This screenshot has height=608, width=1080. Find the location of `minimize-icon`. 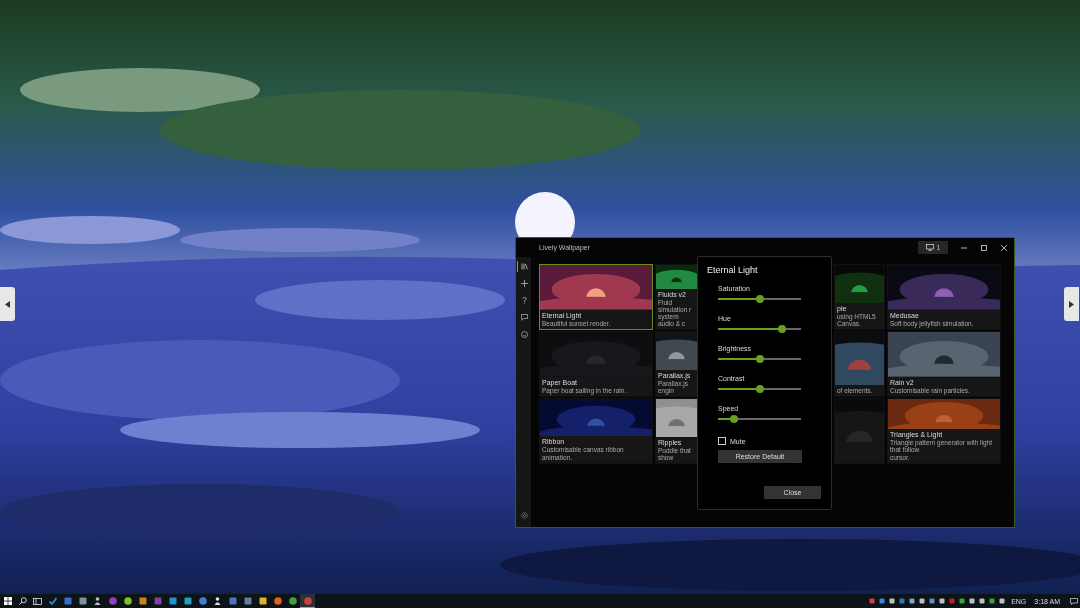

minimize-icon is located at coordinates (964, 247).